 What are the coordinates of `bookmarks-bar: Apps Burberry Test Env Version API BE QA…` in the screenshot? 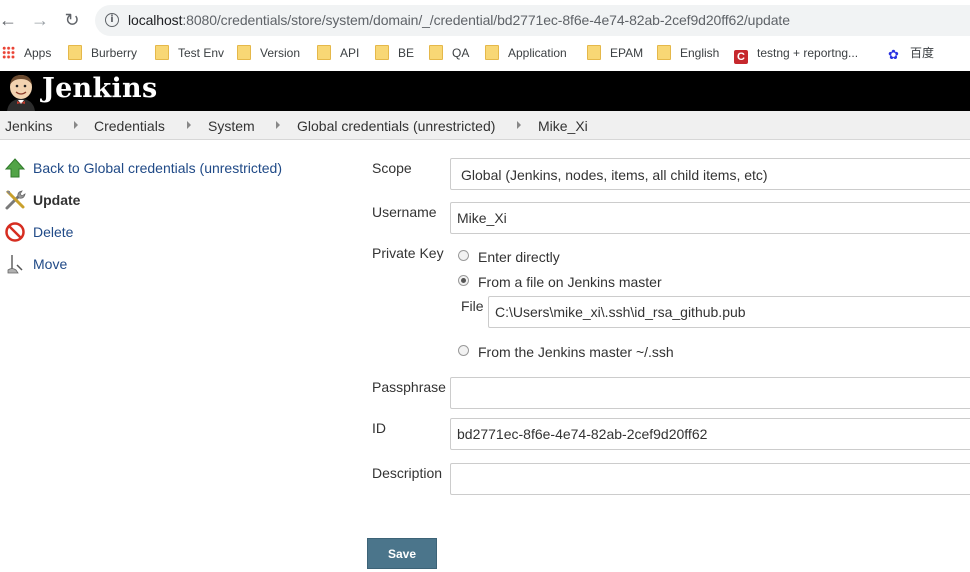 It's located at (485, 54).